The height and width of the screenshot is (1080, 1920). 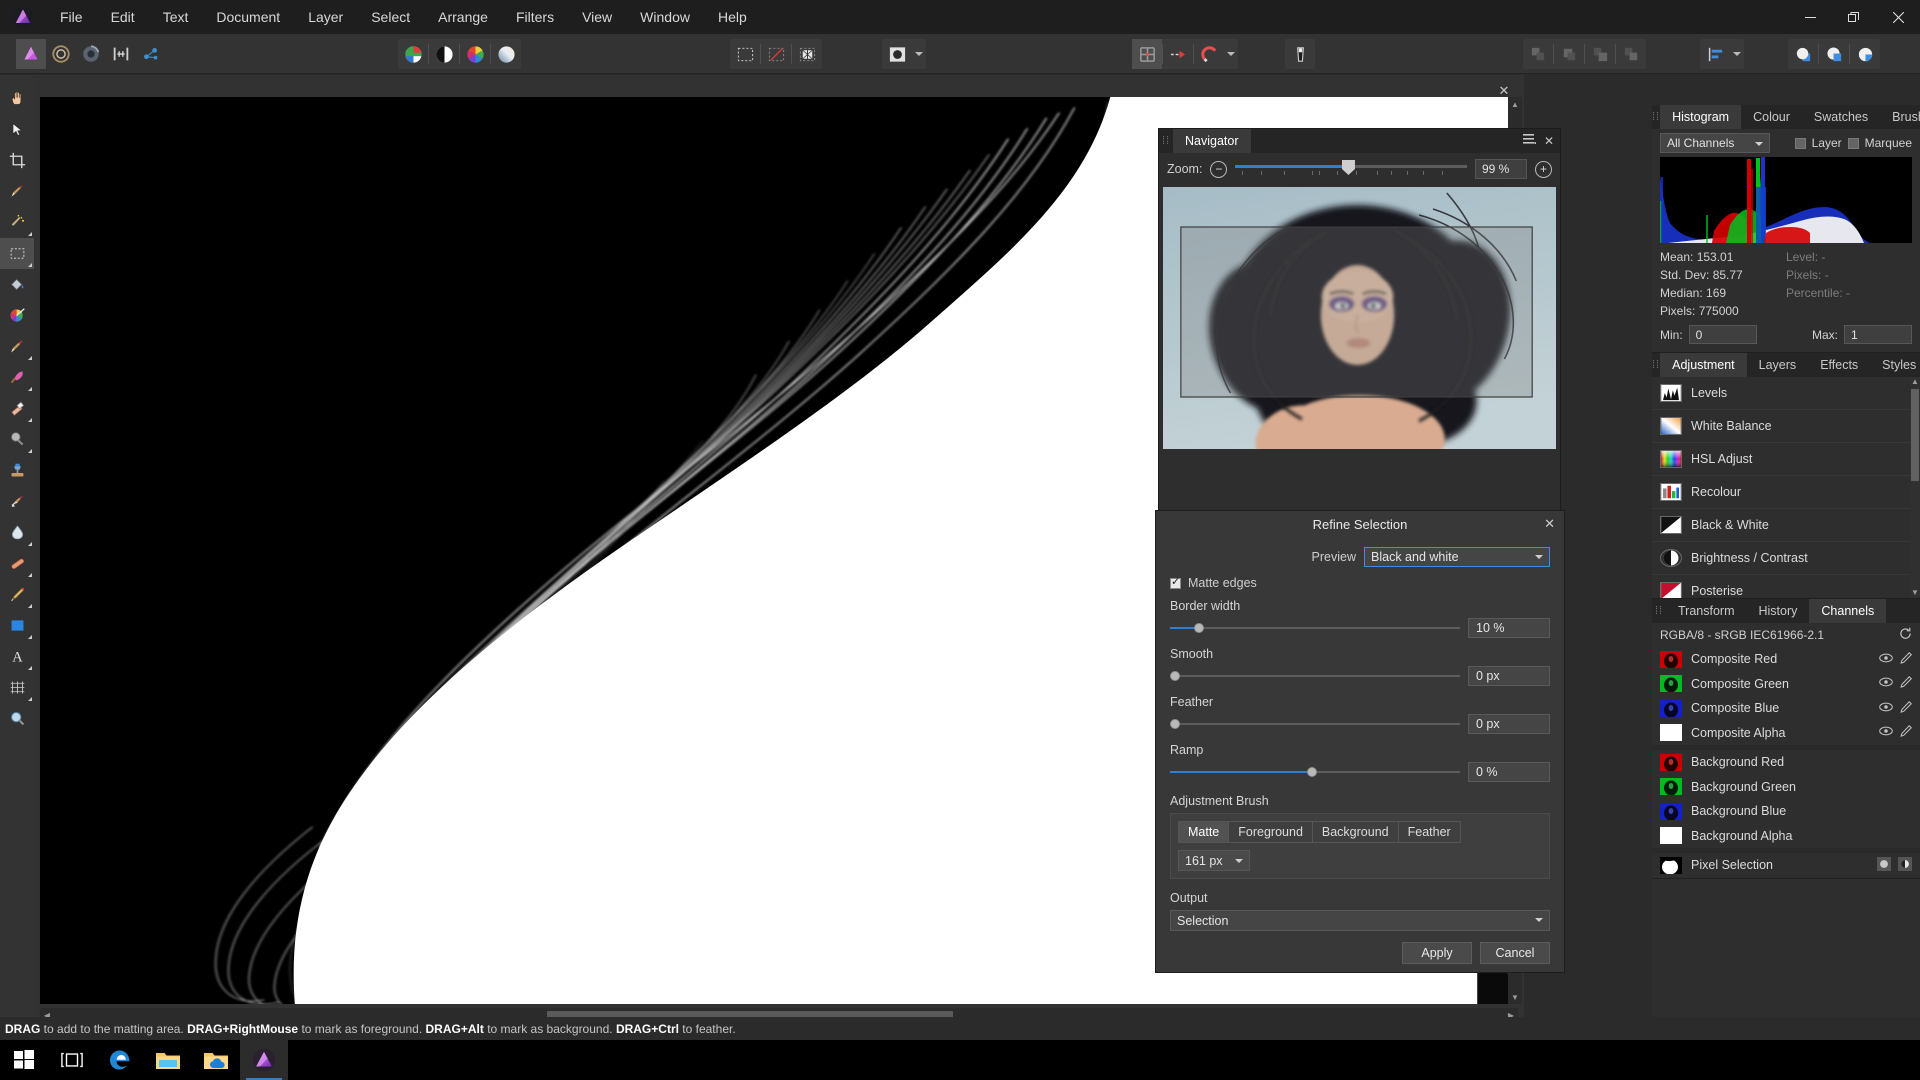 I want to click on adjustment-scroll-thumb, so click(x=1915, y=435).